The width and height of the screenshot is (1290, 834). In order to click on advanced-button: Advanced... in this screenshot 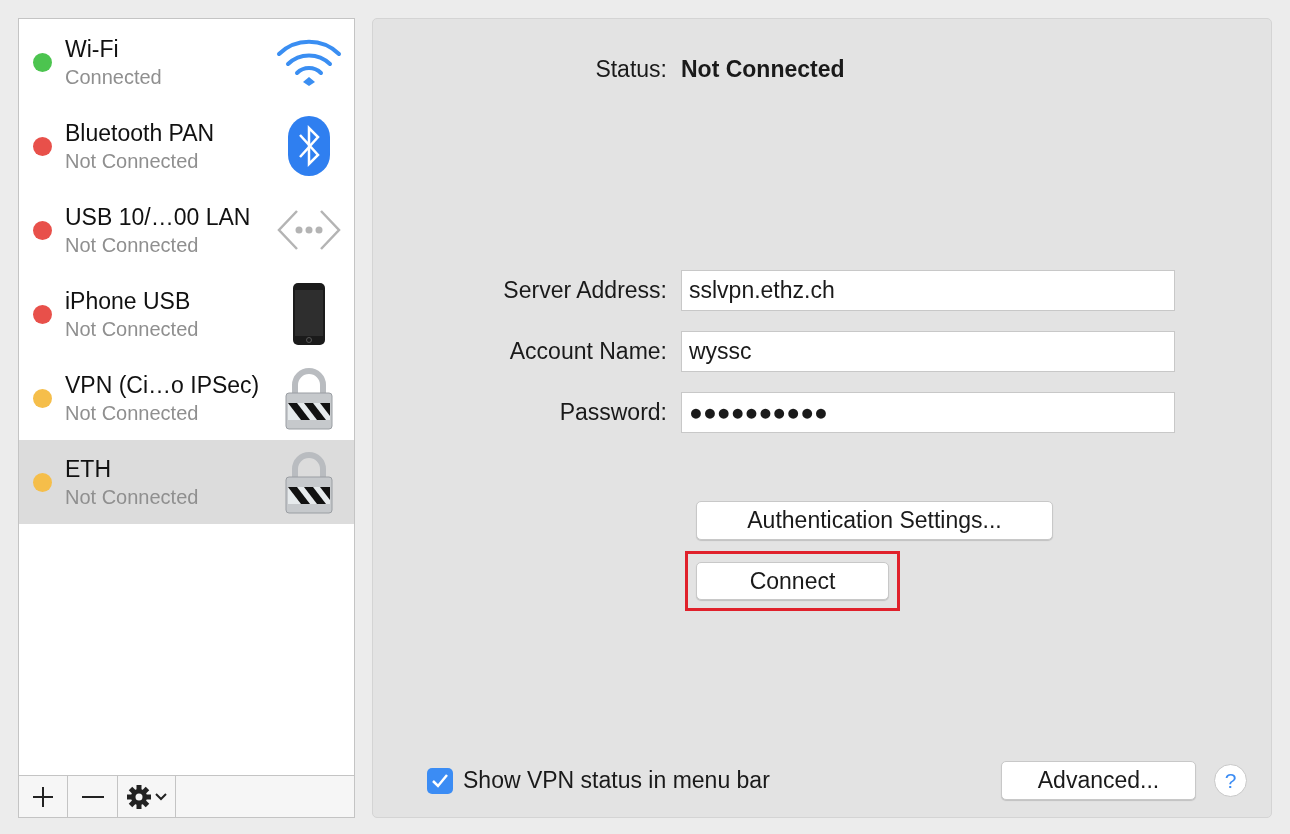, I will do `click(1098, 780)`.